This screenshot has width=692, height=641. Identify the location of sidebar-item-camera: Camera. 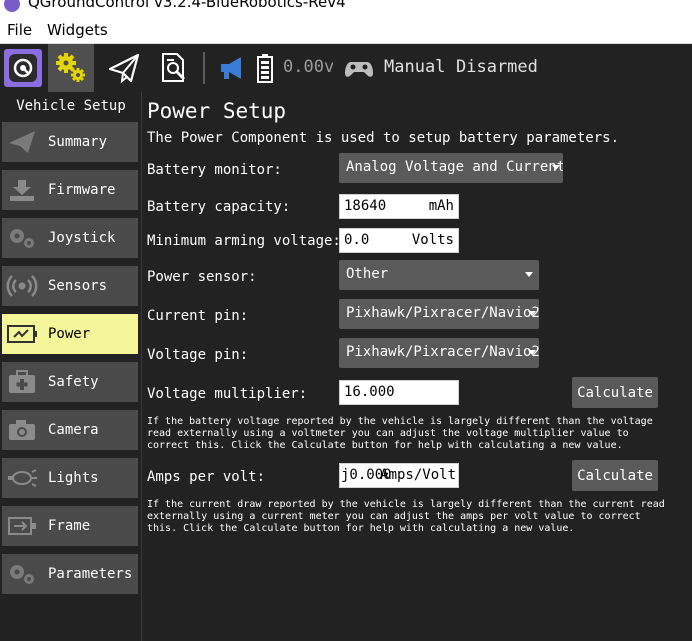
(70, 430).